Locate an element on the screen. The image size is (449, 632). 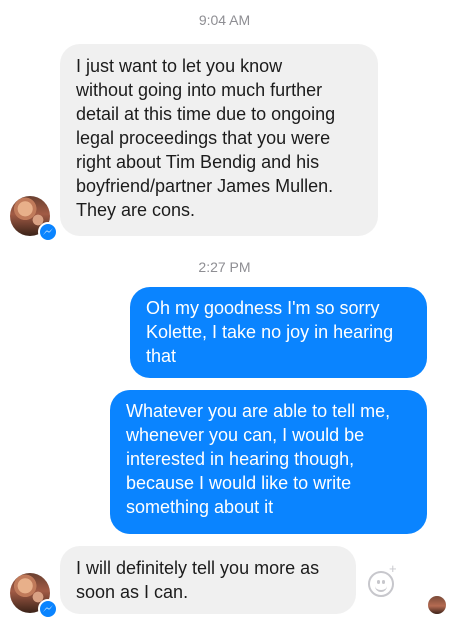
smile-mouth is located at coordinates (381, 587).